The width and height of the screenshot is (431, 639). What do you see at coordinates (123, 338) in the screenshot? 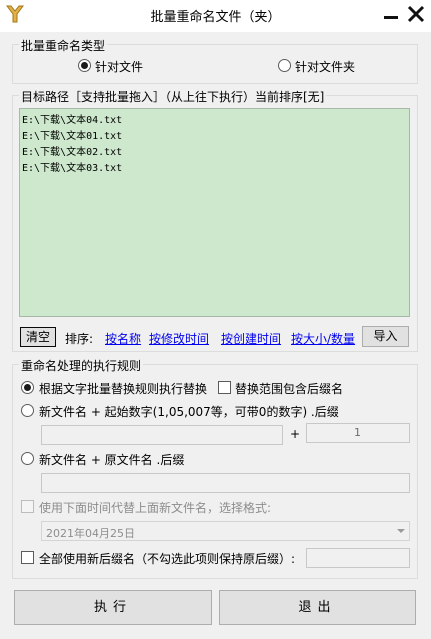
I see `sort-by-name-link: 按名称` at bounding box center [123, 338].